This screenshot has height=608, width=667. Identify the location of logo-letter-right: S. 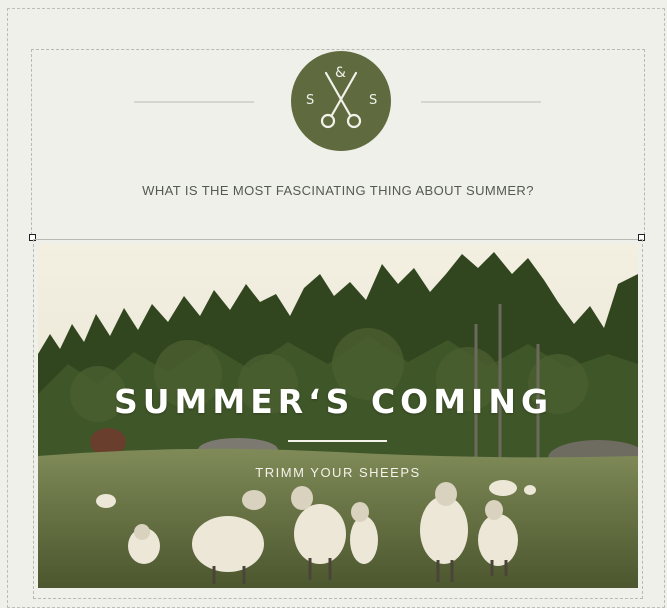
(373, 100).